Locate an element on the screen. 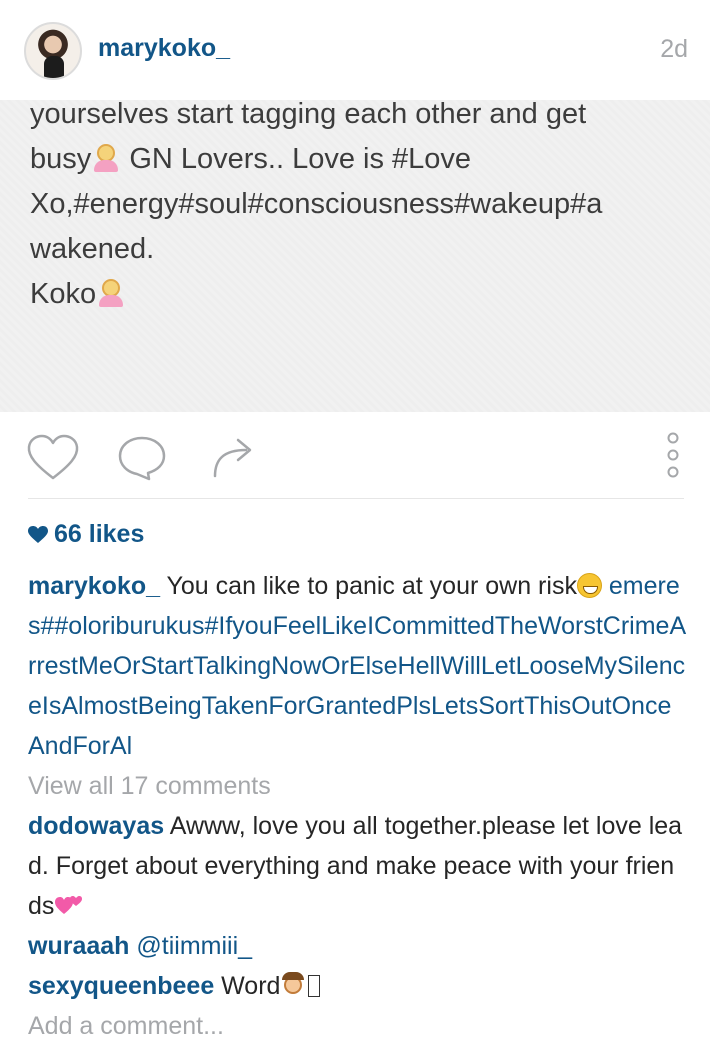 The height and width of the screenshot is (1041, 710). image-text-line-3: Xo,#energy#soul#consciousness#wakeup#a is located at coordinates (316, 204).